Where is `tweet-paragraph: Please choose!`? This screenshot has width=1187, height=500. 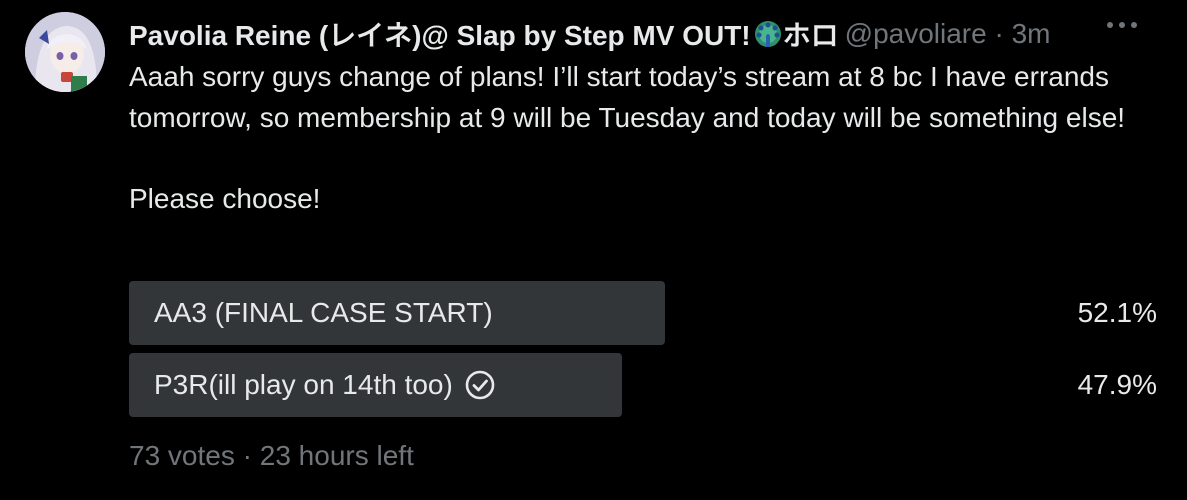
tweet-paragraph: Please choose! is located at coordinates (225, 198).